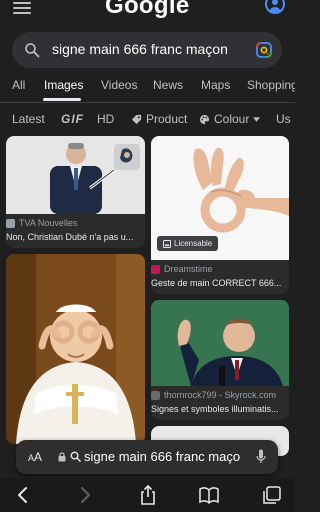 The height and width of the screenshot is (512, 320). I want to click on google-logo: Google, so click(147, 10).